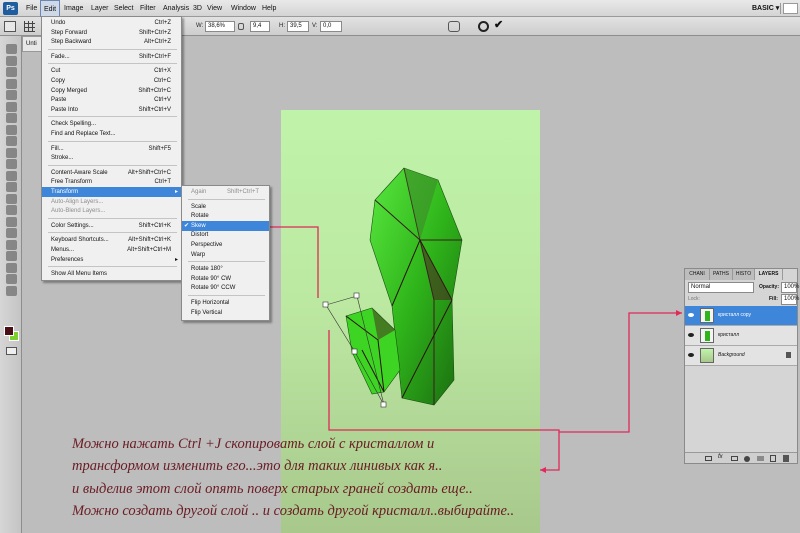 The height and width of the screenshot is (533, 800). What do you see at coordinates (154, 109) in the screenshot?
I see `menu-item-shortcut: Shift+Ctrl+V` at bounding box center [154, 109].